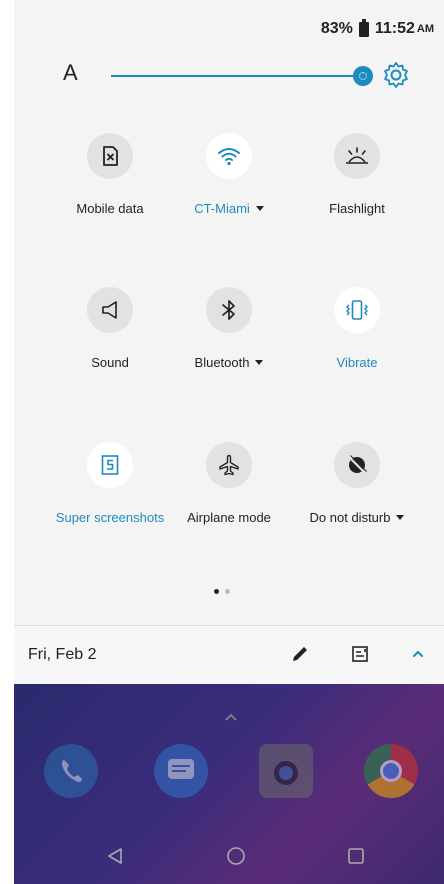 The width and height of the screenshot is (444, 884). What do you see at coordinates (363, 27) in the screenshot?
I see `battery-icon` at bounding box center [363, 27].